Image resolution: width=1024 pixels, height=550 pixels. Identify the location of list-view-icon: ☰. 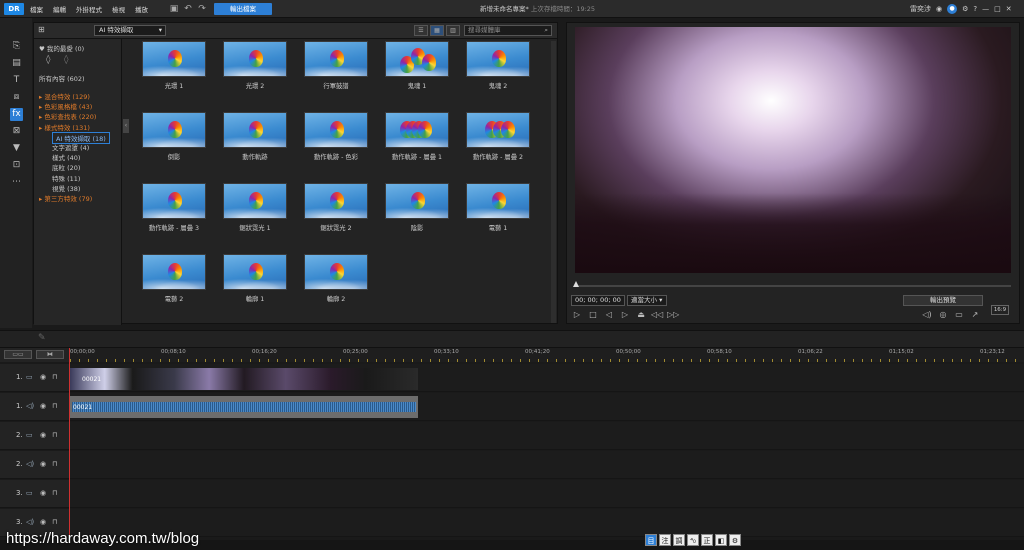
(421, 30).